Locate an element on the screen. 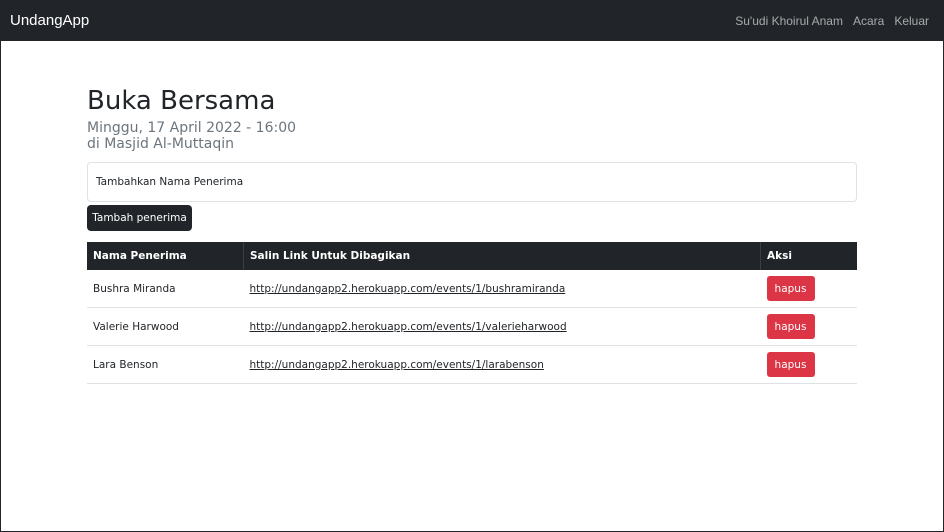 This screenshot has height=532, width=944. event-date: Minggu, 17 April 2022 - 16:00 is located at coordinates (192, 128).